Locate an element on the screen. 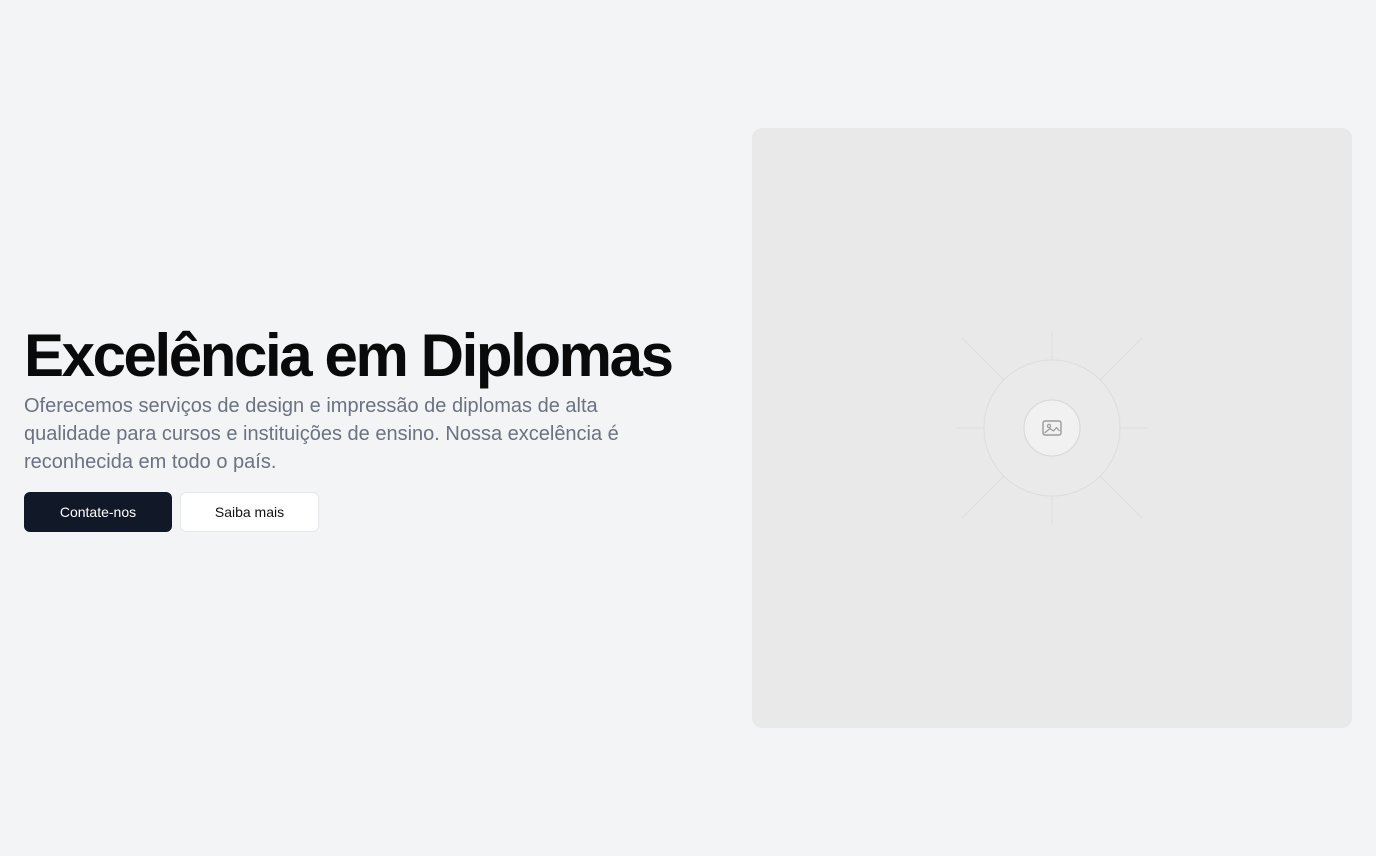  image-icon is located at coordinates (1052, 428).